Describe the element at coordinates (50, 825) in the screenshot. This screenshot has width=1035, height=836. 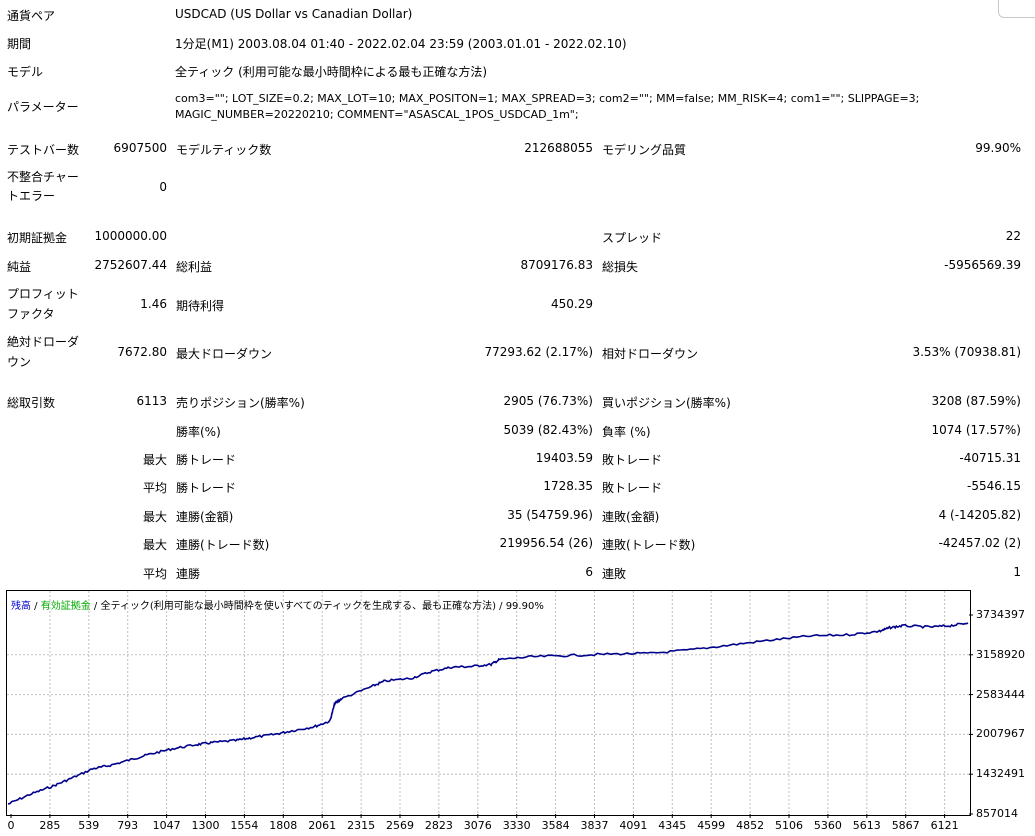
I see `x-tick-label: 285` at that location.